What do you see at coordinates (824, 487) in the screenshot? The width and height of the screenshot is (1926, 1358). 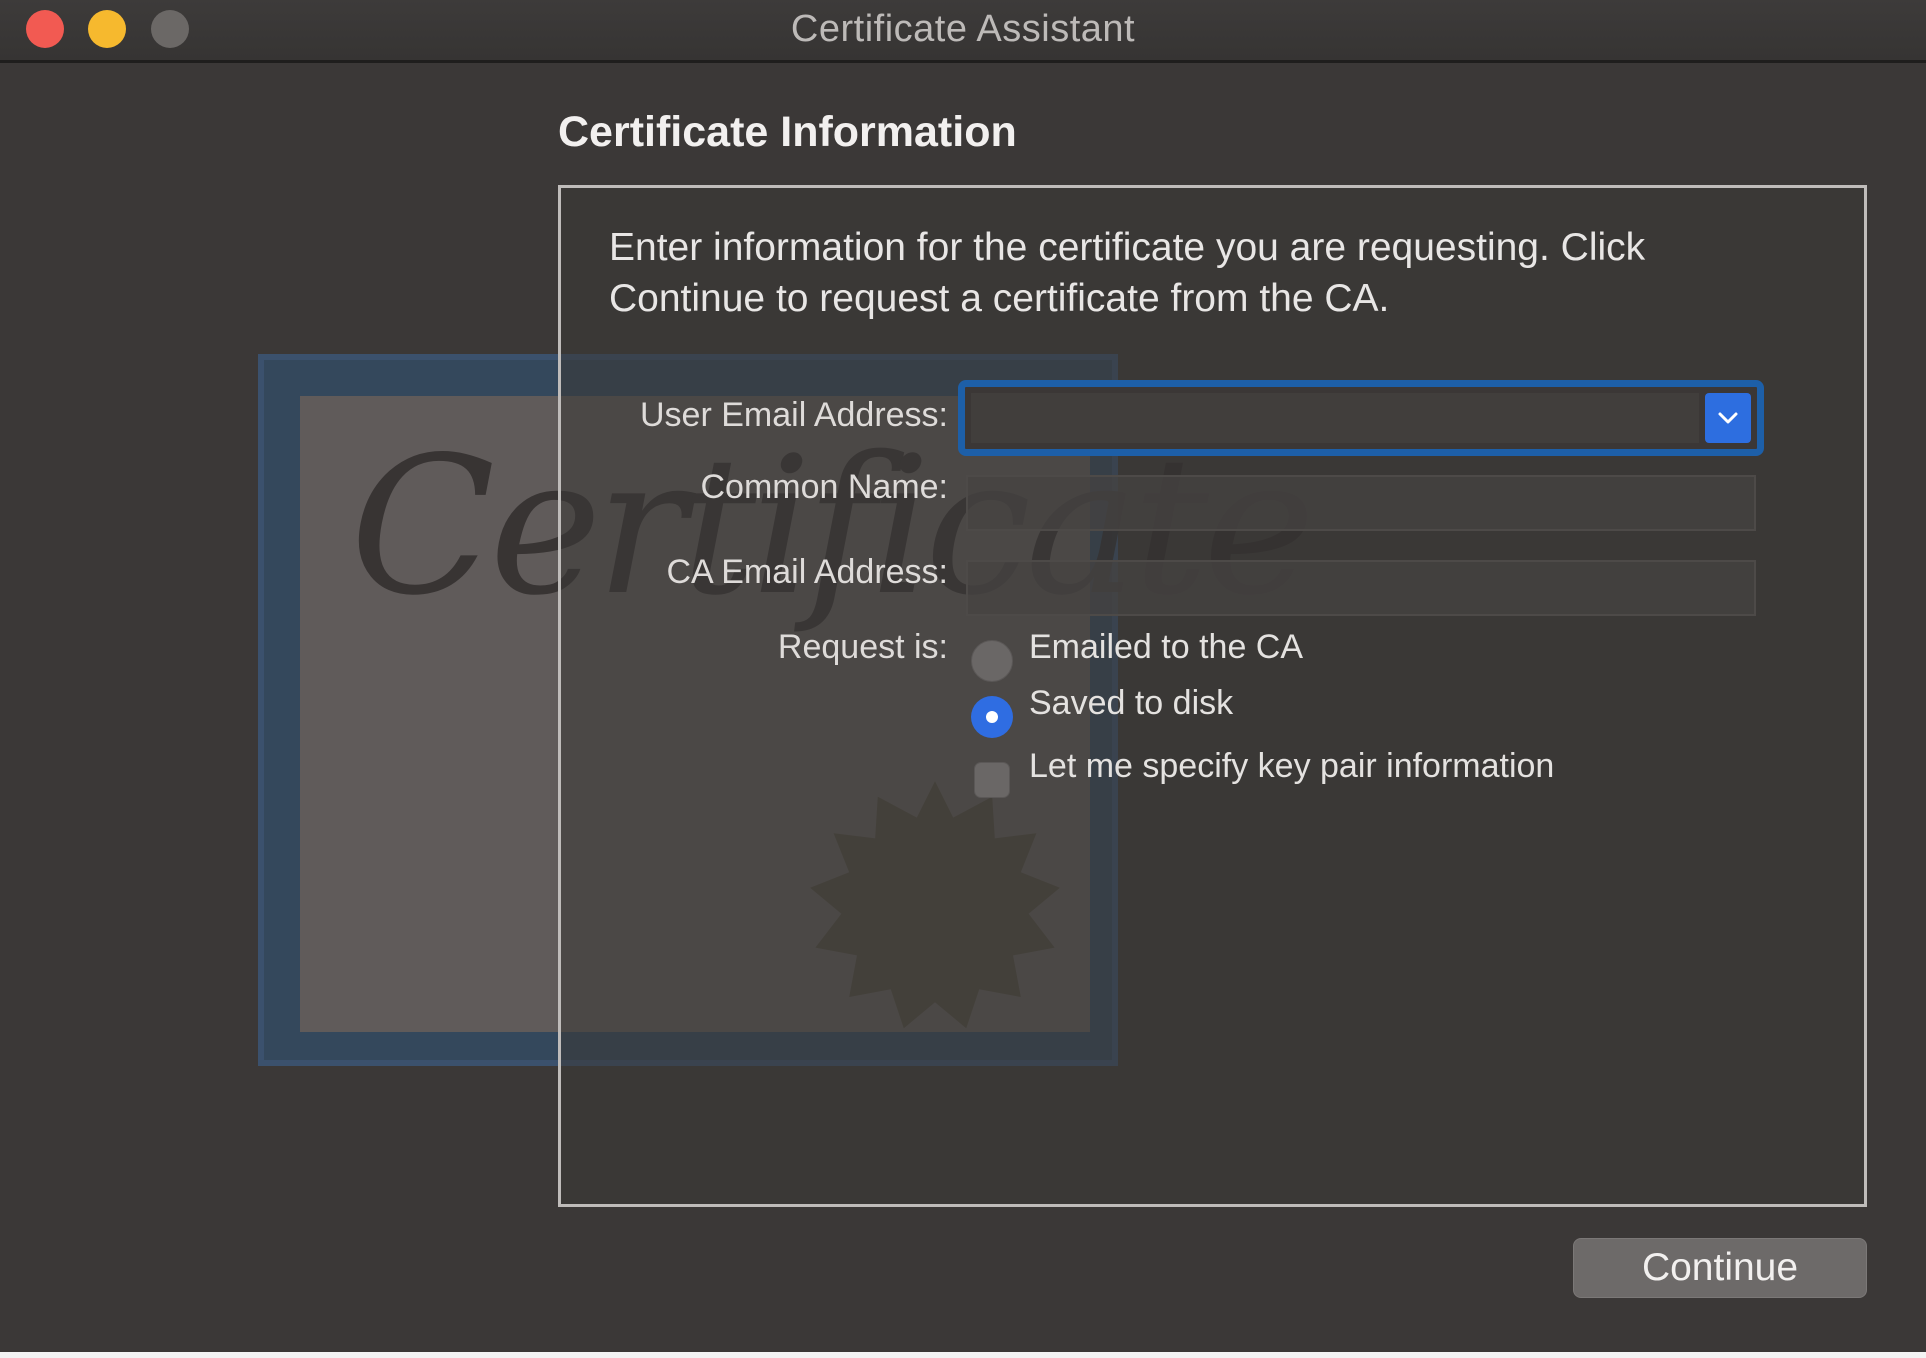 I see `common-name-label: Common Name:` at bounding box center [824, 487].